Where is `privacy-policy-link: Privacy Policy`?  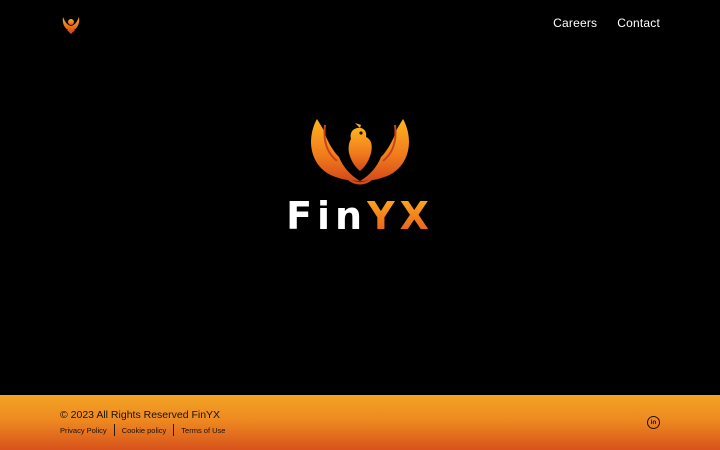
privacy-policy-link: Privacy Policy is located at coordinates (83, 430).